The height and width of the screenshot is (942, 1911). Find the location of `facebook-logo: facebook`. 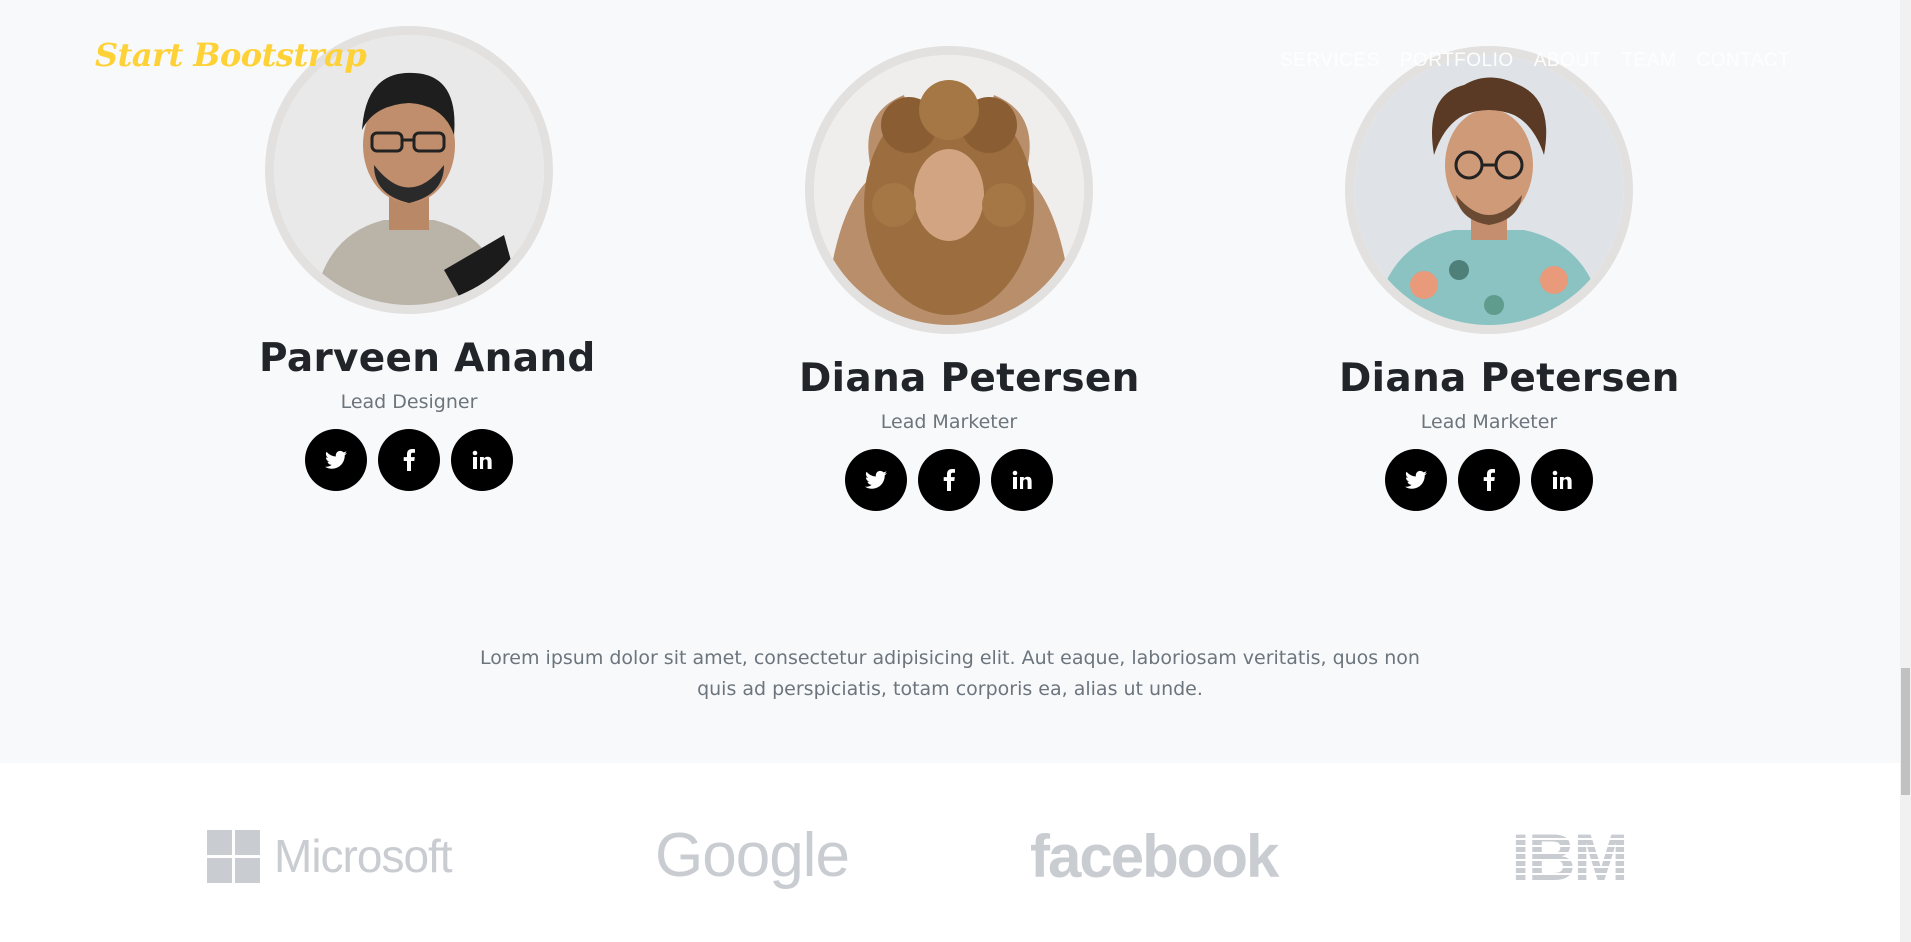

facebook-logo: facebook is located at coordinates (1154, 856).